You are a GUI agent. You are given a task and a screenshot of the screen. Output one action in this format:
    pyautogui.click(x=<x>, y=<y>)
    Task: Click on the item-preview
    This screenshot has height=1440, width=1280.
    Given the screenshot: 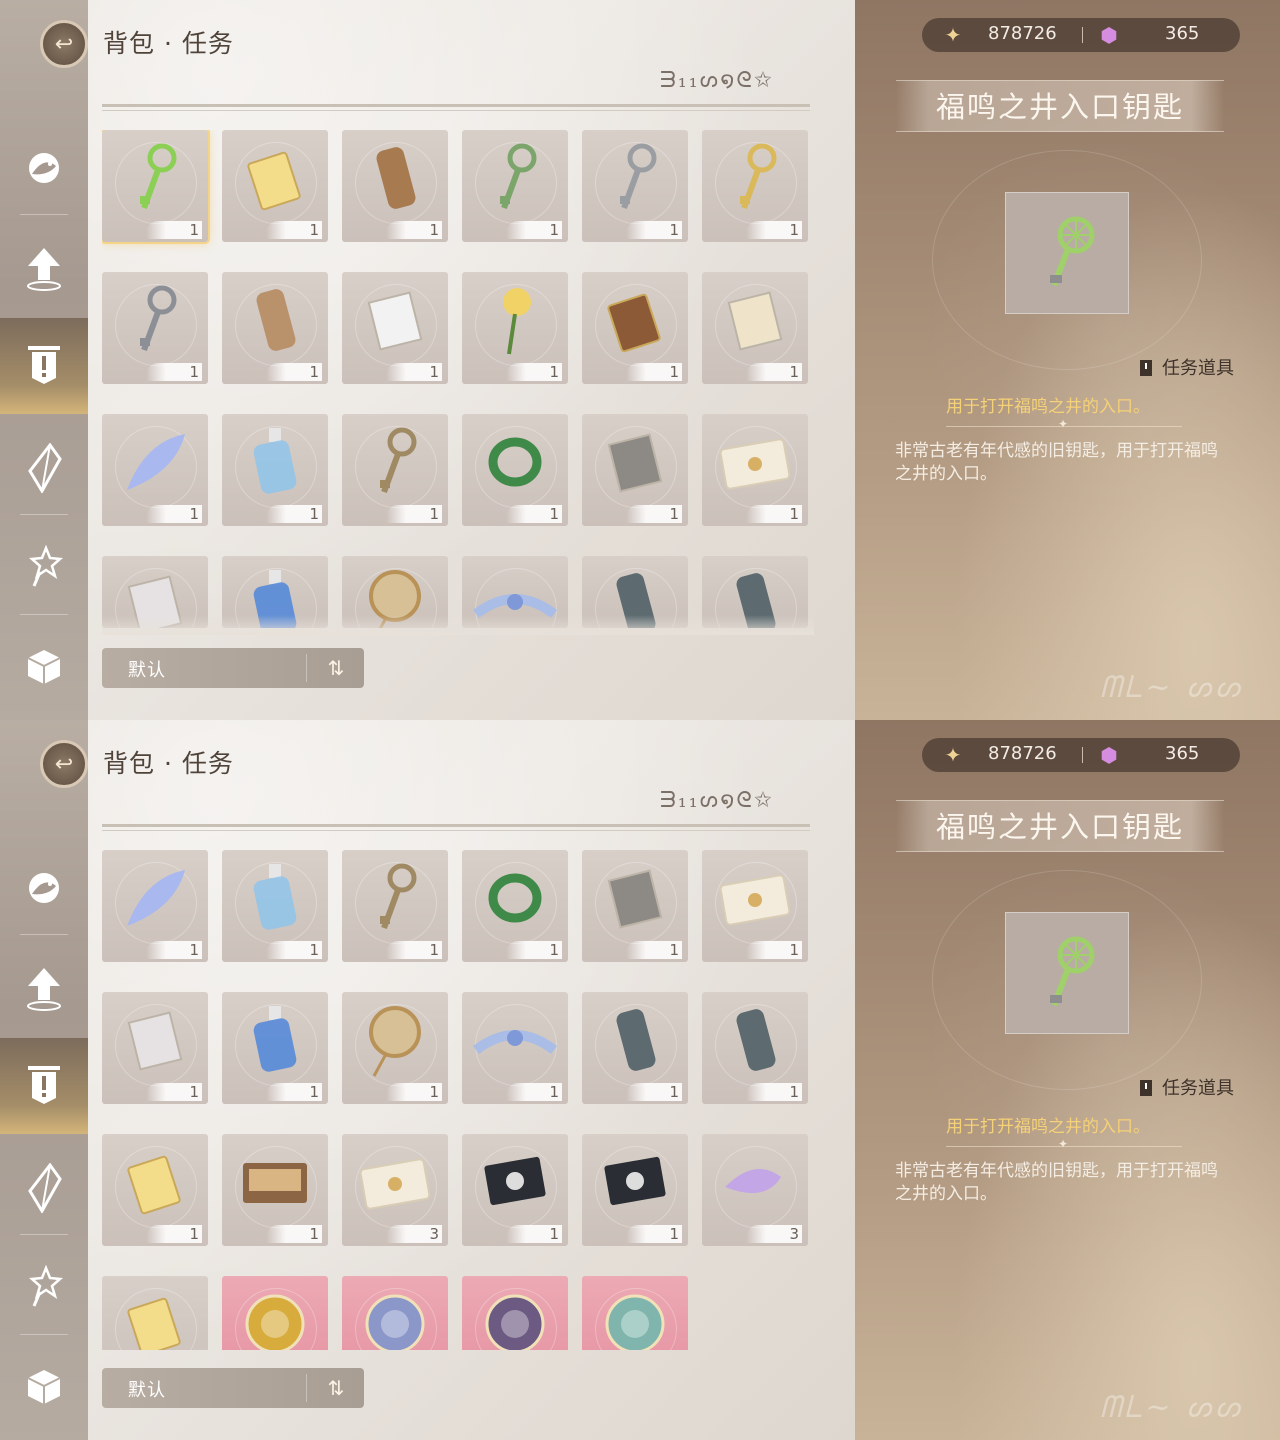 What is the action you would take?
    pyautogui.click(x=1067, y=973)
    